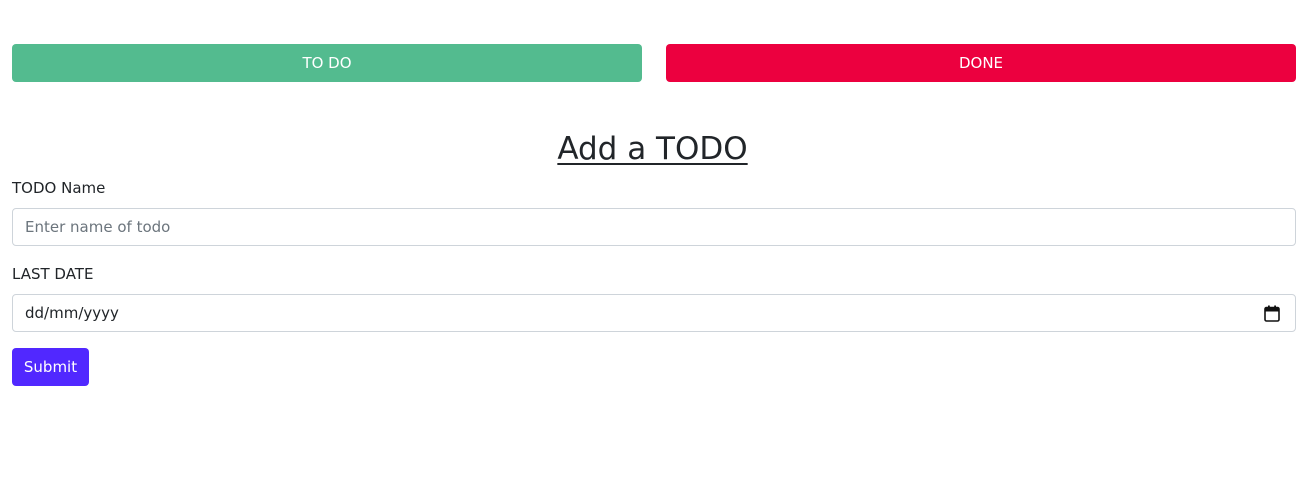 This screenshot has height=491, width=1305. What do you see at coordinates (654, 313) in the screenshot?
I see `last-date-input: dd/mm/yyyy` at bounding box center [654, 313].